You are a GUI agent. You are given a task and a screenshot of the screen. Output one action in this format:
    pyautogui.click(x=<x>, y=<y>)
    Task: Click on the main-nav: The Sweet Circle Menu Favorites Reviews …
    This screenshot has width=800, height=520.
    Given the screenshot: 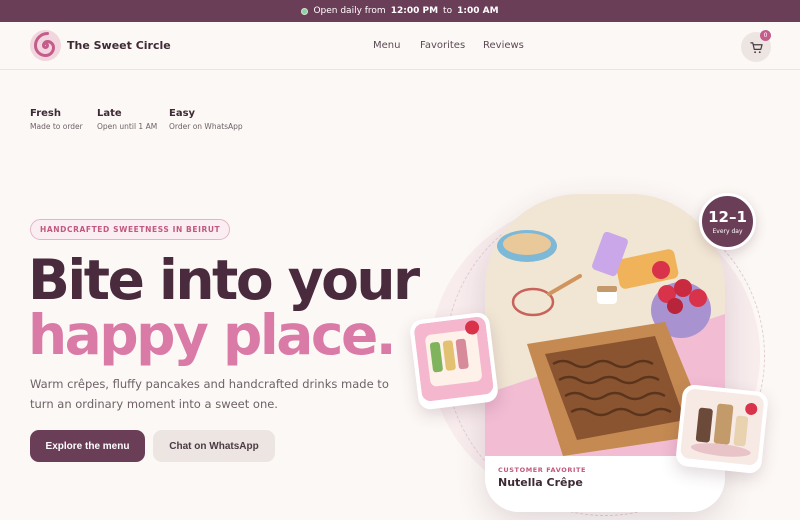 What is the action you would take?
    pyautogui.click(x=400, y=46)
    